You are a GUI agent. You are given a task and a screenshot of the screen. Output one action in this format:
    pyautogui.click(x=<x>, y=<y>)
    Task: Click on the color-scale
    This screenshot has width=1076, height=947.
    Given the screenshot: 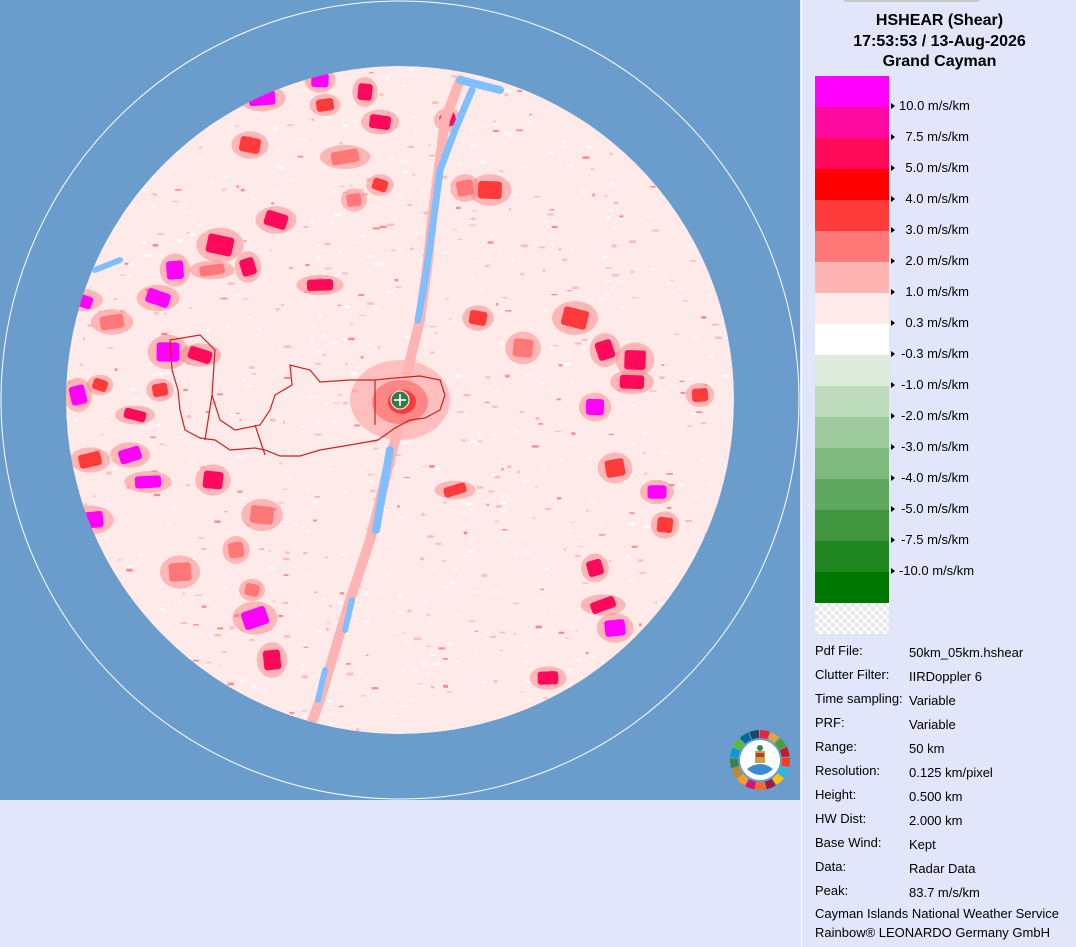 What is the action you would take?
    pyautogui.click(x=852, y=355)
    